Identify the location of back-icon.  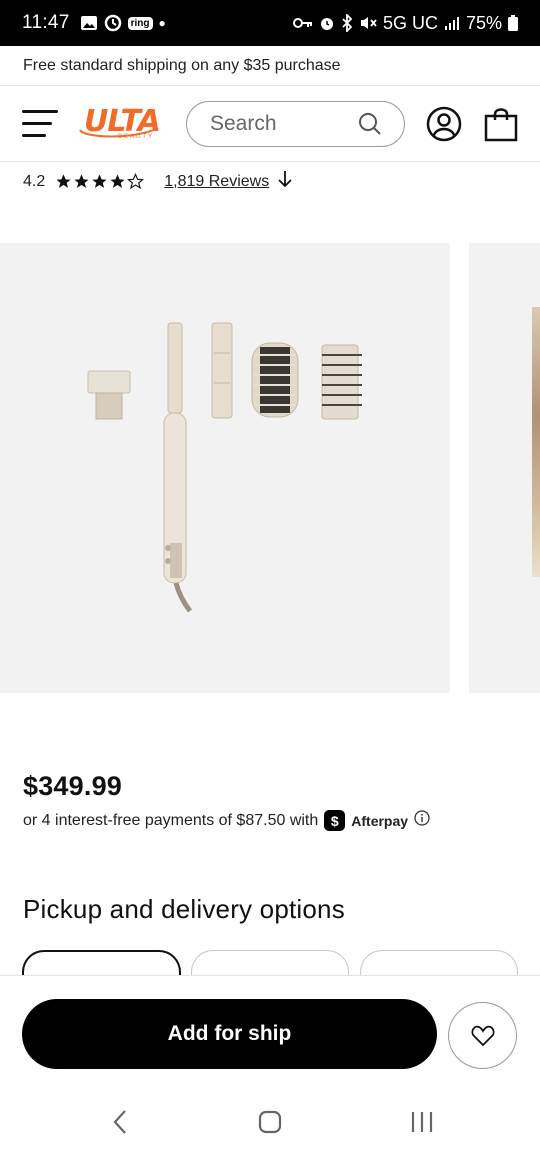
(120, 1124).